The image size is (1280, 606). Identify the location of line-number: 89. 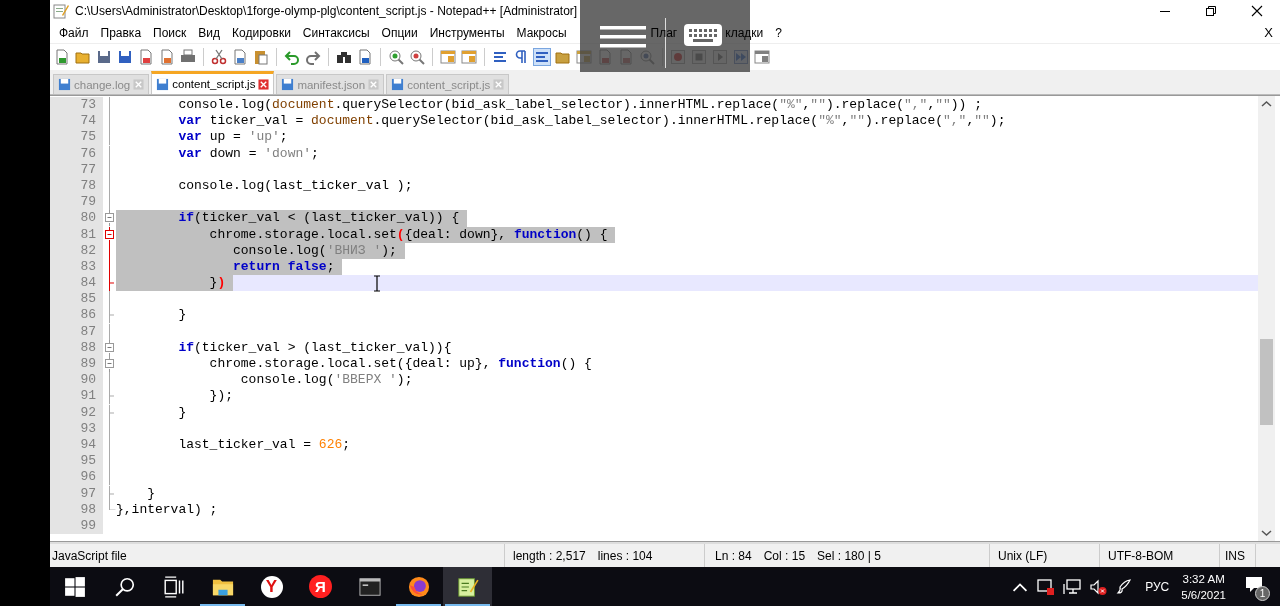
(76, 364).